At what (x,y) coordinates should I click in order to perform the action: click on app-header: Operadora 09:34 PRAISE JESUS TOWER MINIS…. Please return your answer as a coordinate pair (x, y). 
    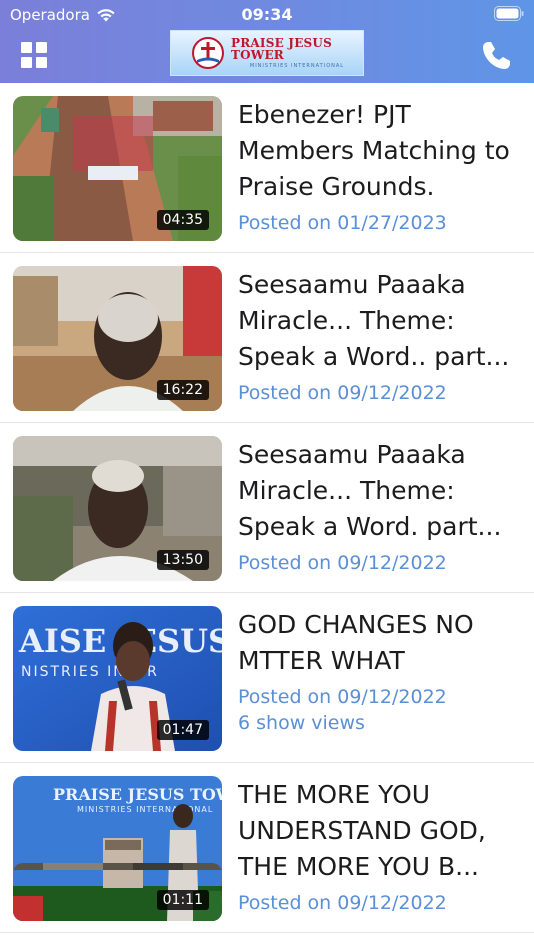
    Looking at the image, I should click on (267, 41).